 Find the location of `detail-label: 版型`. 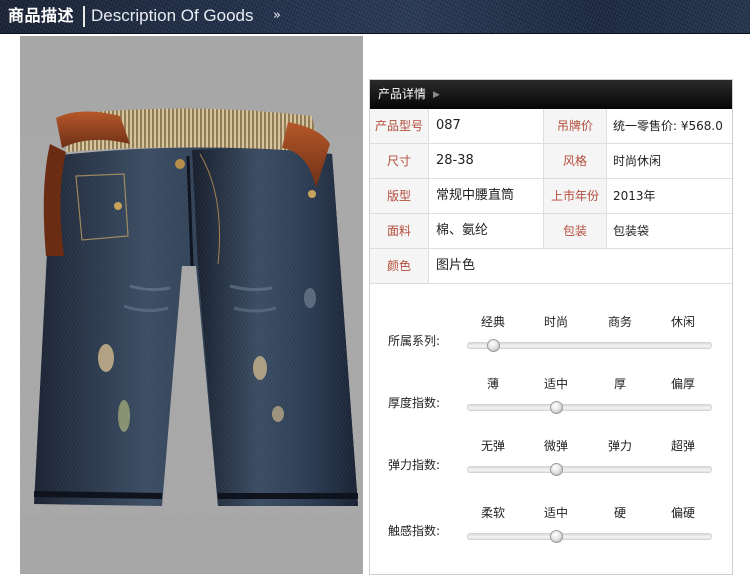

detail-label: 版型 is located at coordinates (399, 196).